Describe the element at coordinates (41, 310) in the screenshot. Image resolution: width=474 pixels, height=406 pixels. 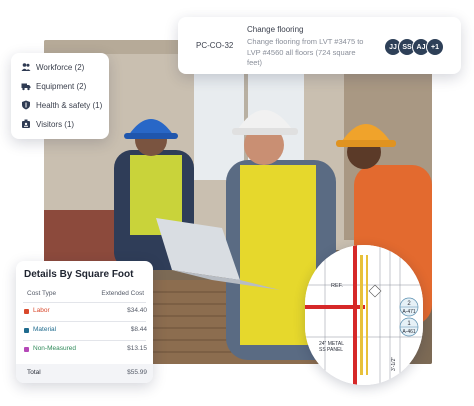
I see `cost-type-label: Labor` at that location.